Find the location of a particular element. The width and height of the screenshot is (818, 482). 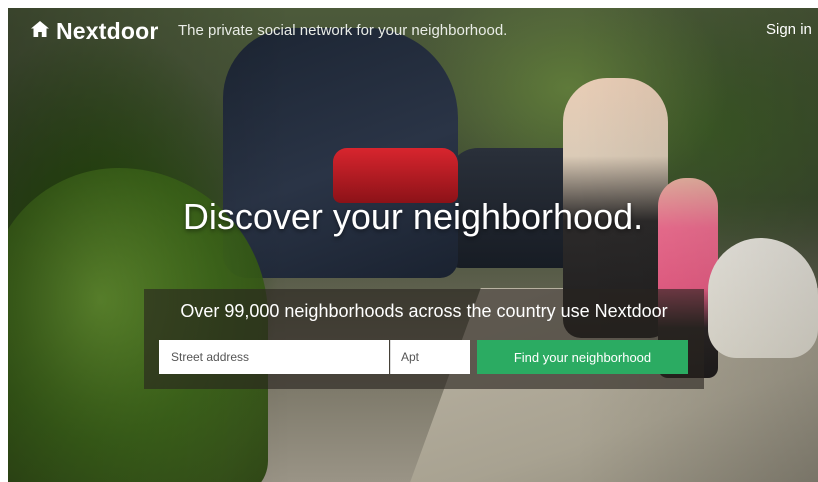

nextdoor-logo: Nextdoor is located at coordinates (94, 31).